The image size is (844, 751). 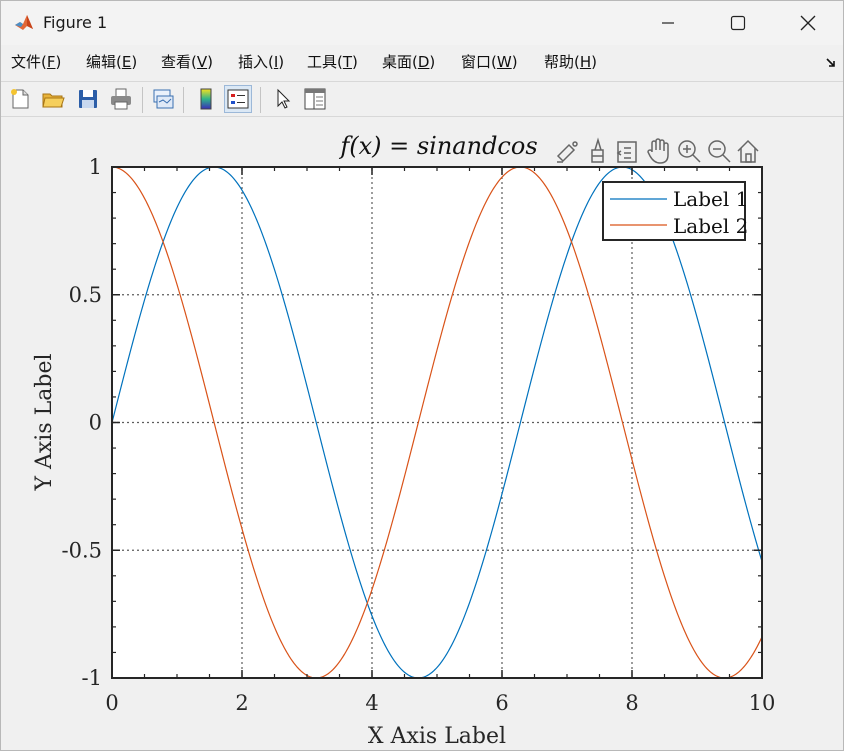 What do you see at coordinates (748, 151) in the screenshot?
I see `home-icon` at bounding box center [748, 151].